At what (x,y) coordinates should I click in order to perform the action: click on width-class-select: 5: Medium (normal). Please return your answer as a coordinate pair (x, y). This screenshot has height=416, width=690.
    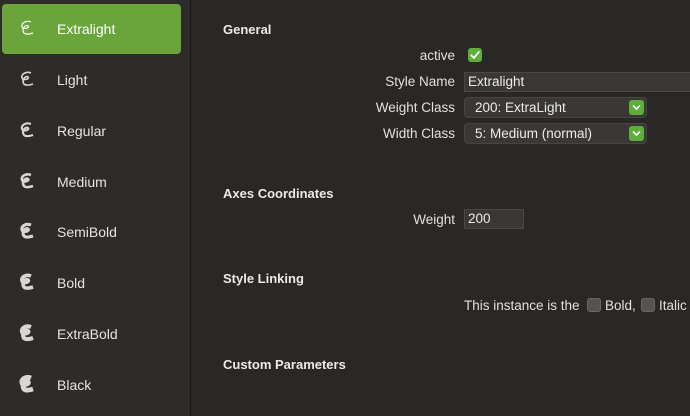
    Looking at the image, I should click on (555, 133).